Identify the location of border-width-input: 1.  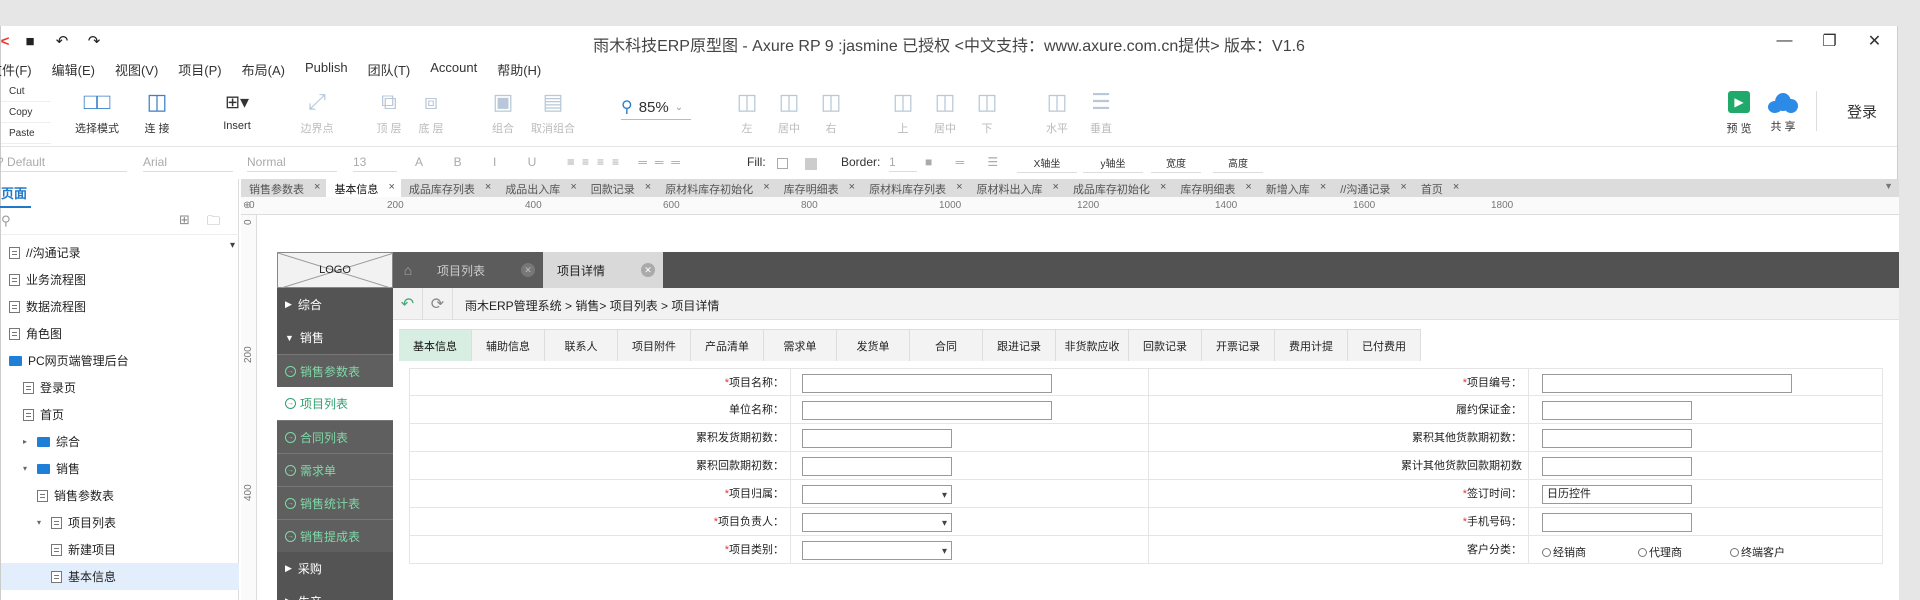
(903, 163).